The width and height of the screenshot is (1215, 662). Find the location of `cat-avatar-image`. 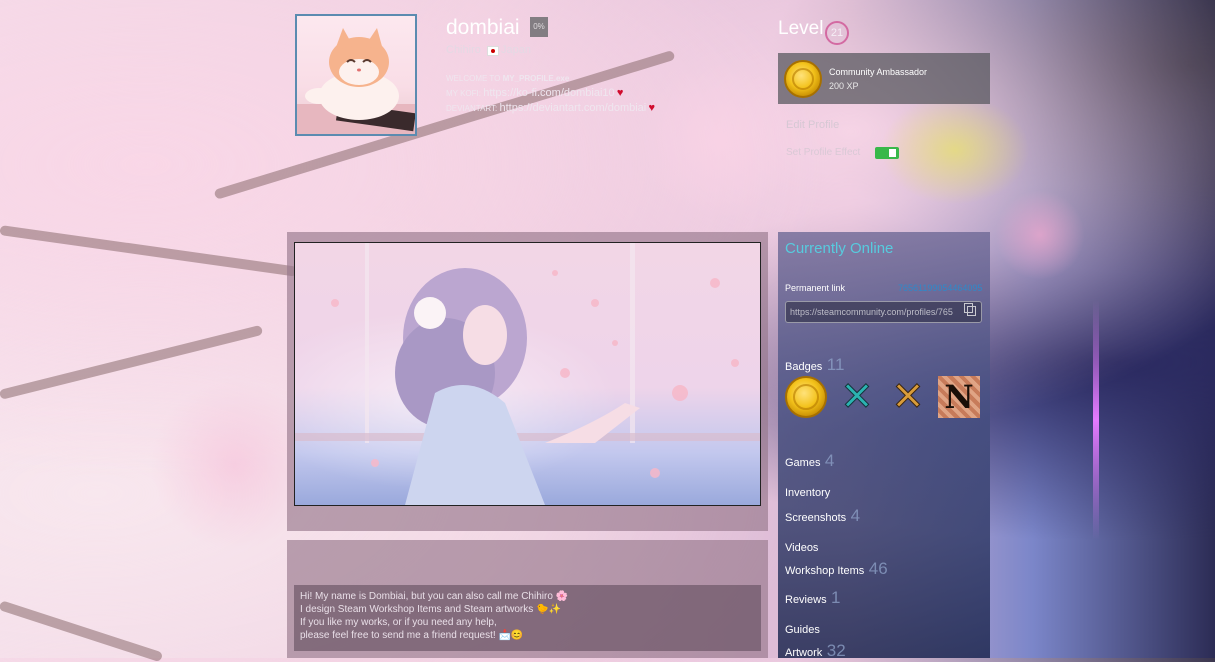

cat-avatar-image is located at coordinates (356, 81).